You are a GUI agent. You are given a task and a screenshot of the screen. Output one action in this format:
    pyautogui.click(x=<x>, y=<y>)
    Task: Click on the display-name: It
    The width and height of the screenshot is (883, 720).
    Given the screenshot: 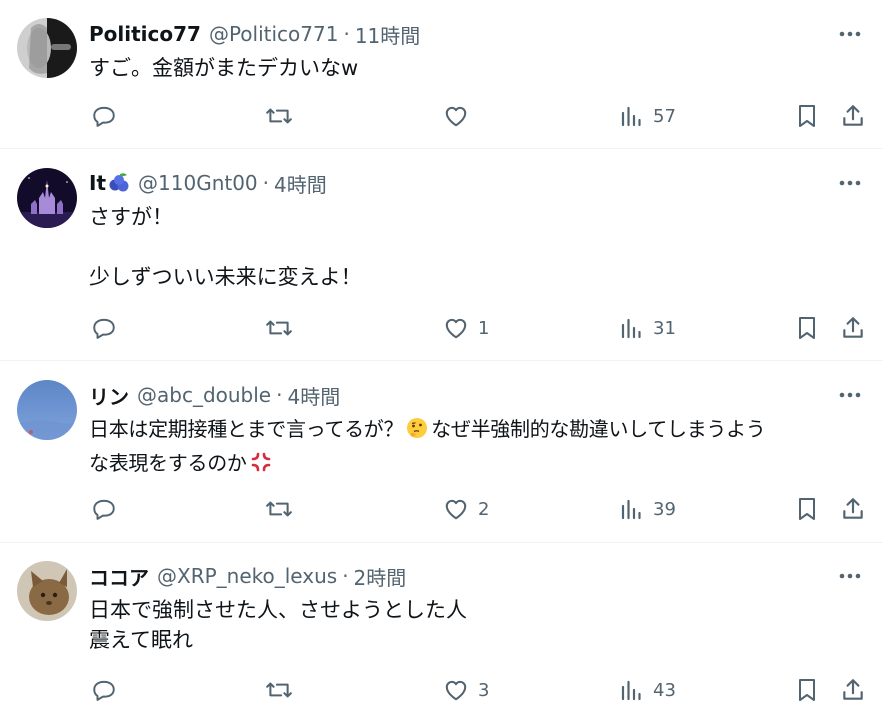 What is the action you would take?
    pyautogui.click(x=97, y=183)
    